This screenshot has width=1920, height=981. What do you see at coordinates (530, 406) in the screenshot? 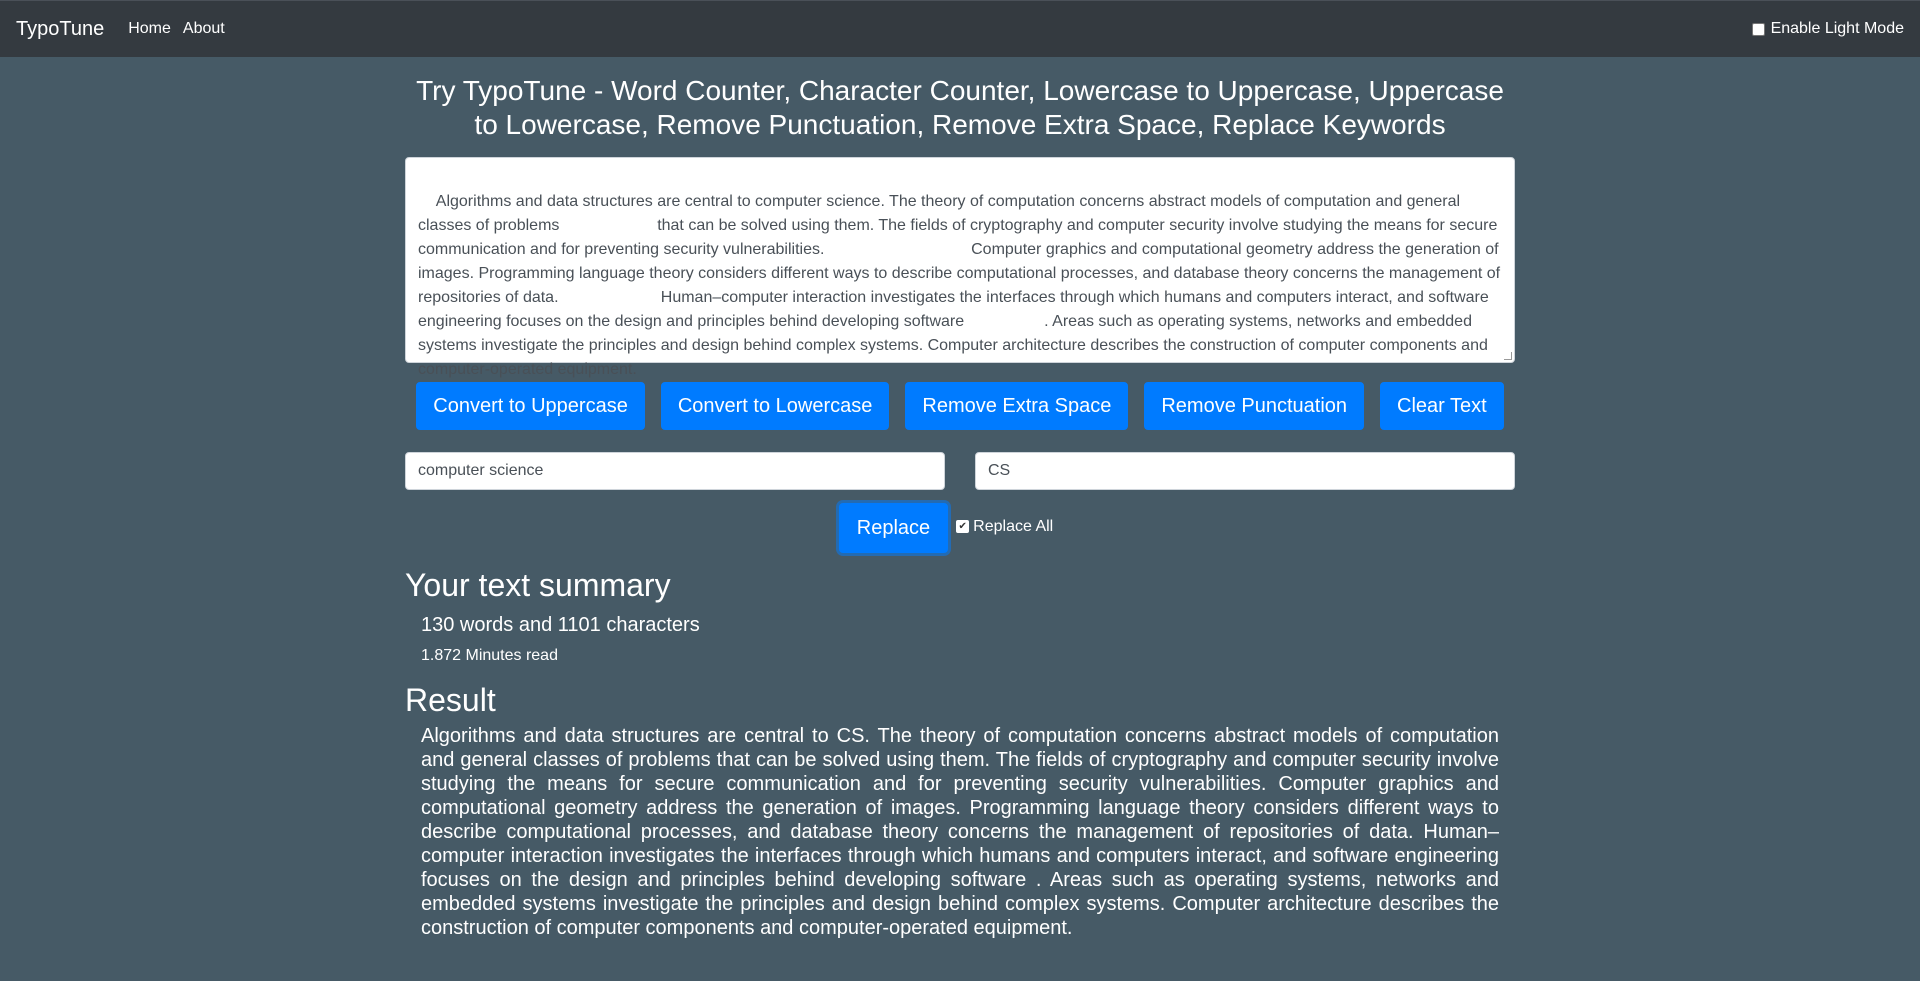
I see `uppercase-button: Convert to Uppercase` at bounding box center [530, 406].